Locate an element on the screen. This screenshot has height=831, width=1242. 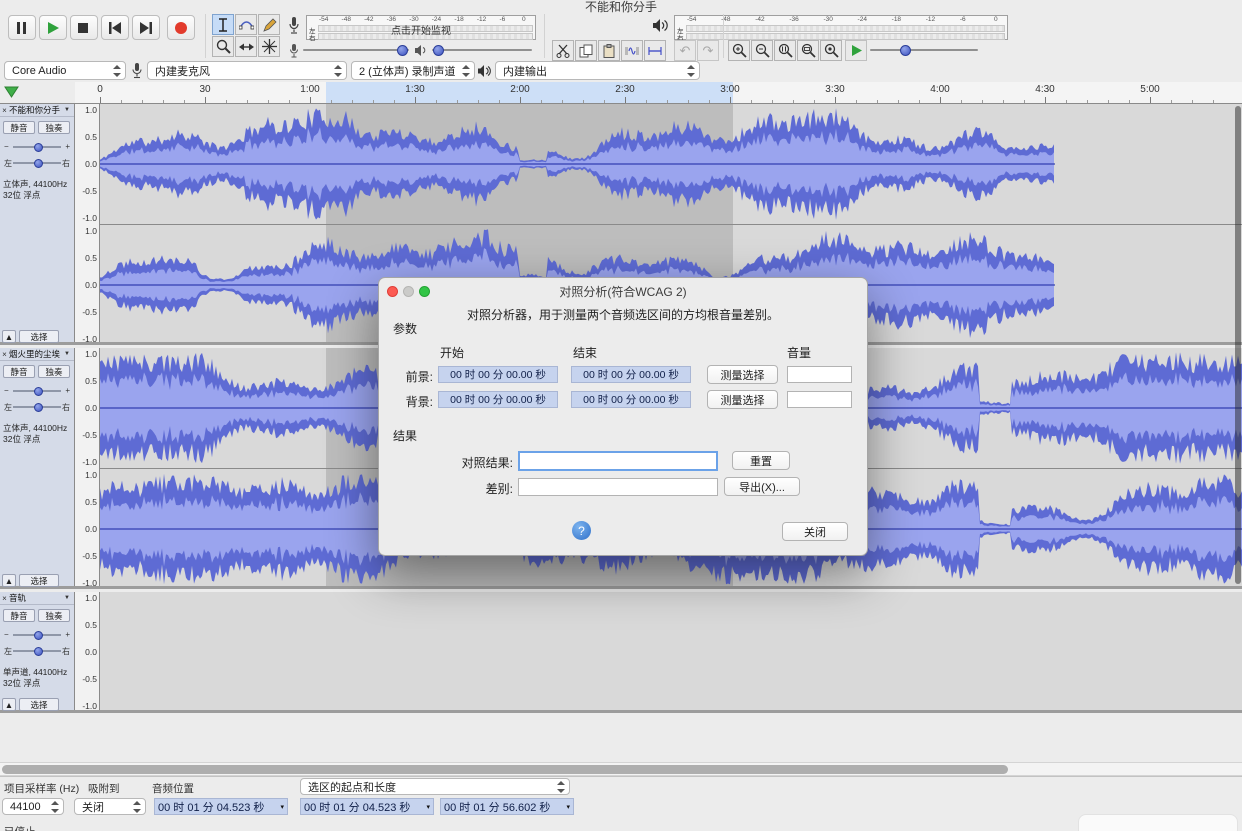
zoom-toggle-button is located at coordinates (831, 50).